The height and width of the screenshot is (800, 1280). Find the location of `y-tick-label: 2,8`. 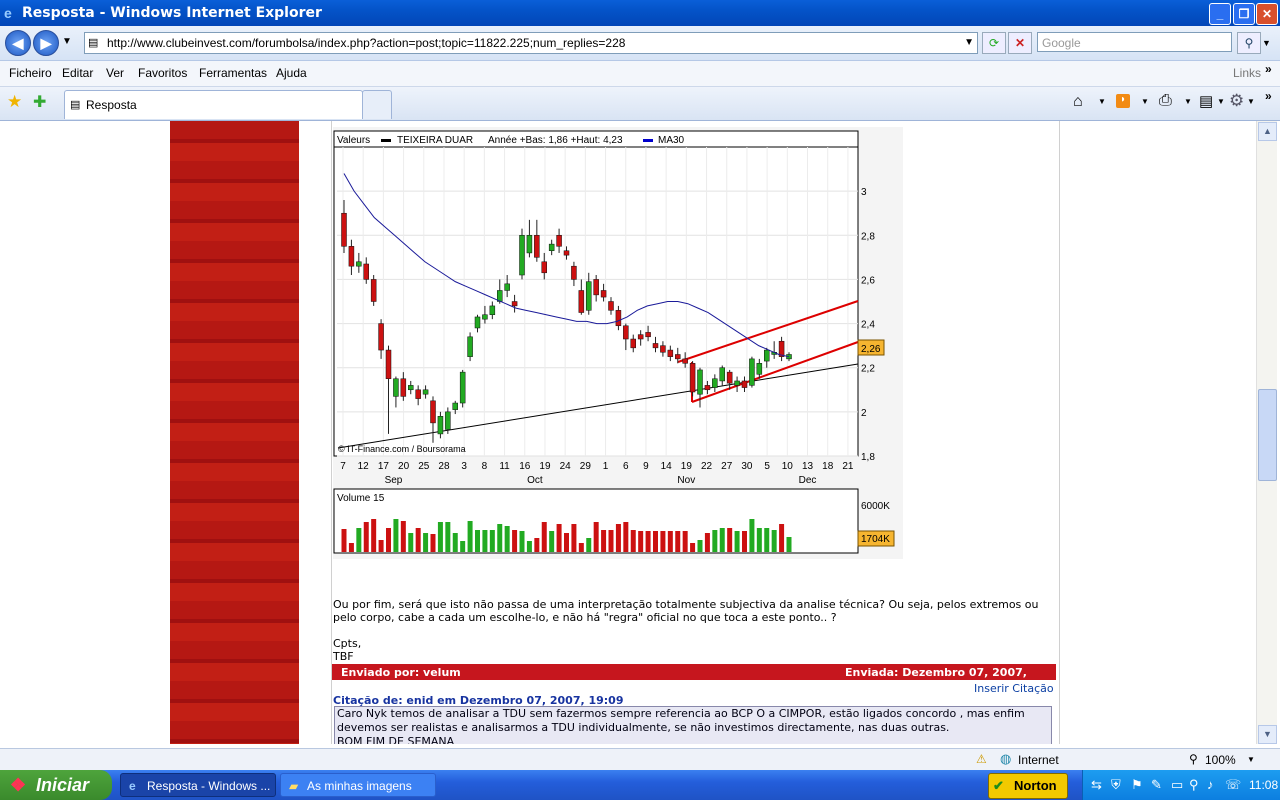

y-tick-label: 2,8 is located at coordinates (868, 236).